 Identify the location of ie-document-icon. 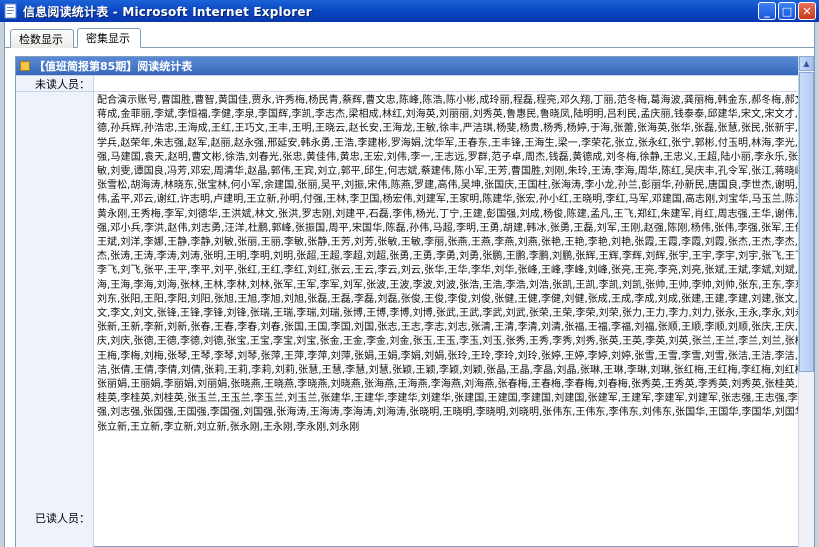
(10, 11).